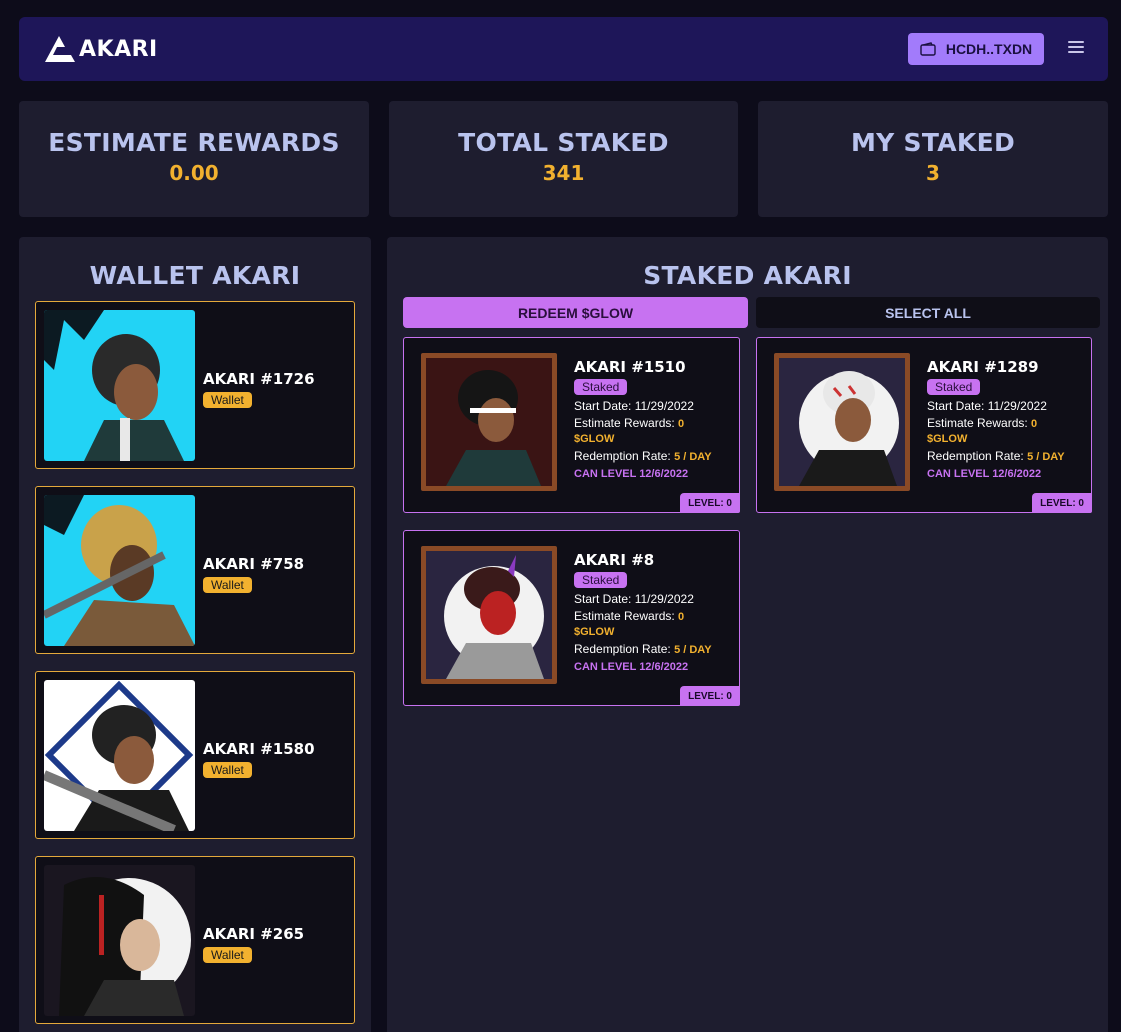 Image resolution: width=1121 pixels, height=1032 pixels. What do you see at coordinates (928, 312) in the screenshot?
I see `select-all-button: SELECT ALL` at bounding box center [928, 312].